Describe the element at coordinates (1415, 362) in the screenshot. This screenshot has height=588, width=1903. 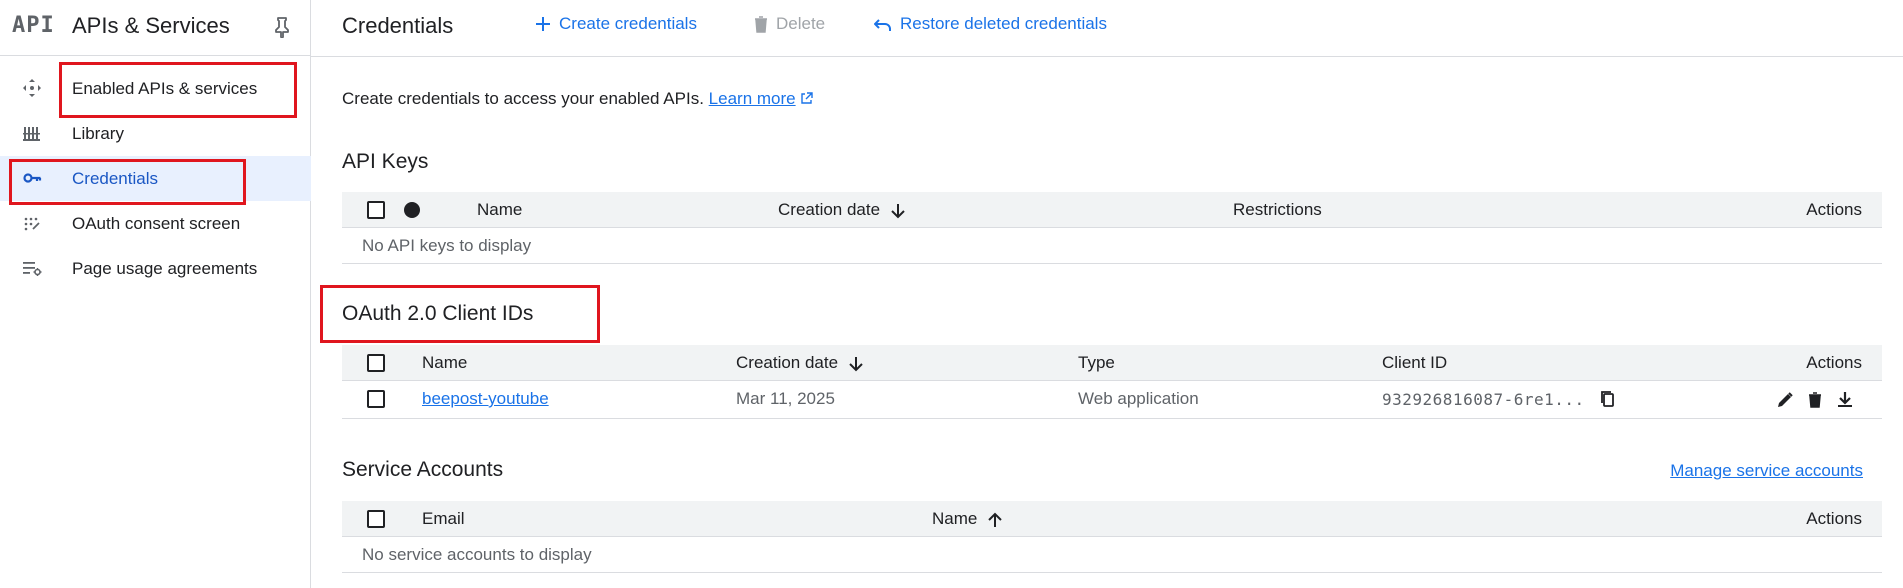
I see `col-client-id: Client ID` at that location.